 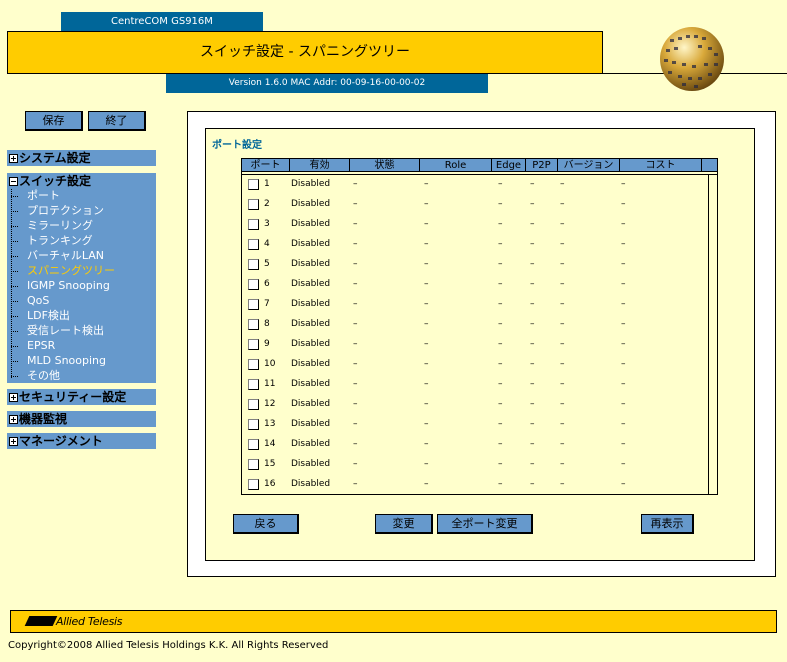 What do you see at coordinates (58, 285) in the screenshot?
I see `sidebar-item-igmp-snooping: IGMP Snooping` at bounding box center [58, 285].